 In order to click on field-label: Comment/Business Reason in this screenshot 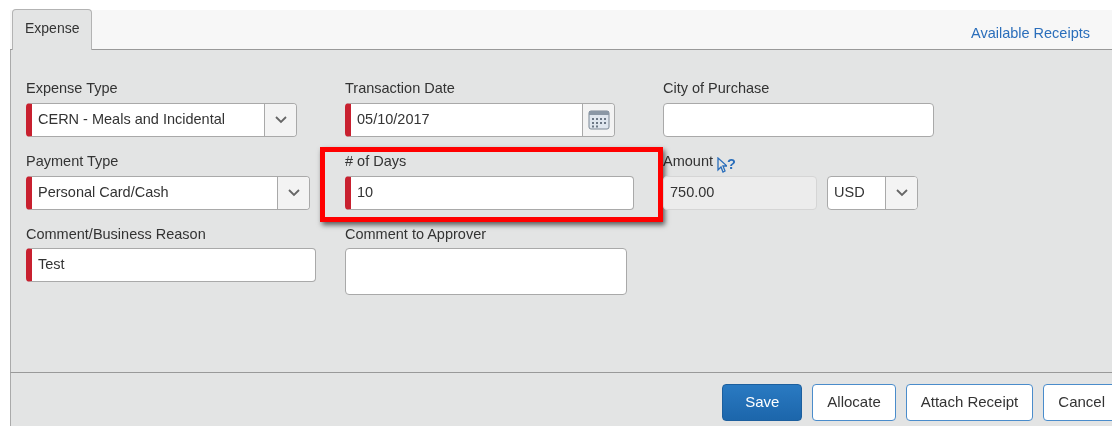, I will do `click(116, 234)`.